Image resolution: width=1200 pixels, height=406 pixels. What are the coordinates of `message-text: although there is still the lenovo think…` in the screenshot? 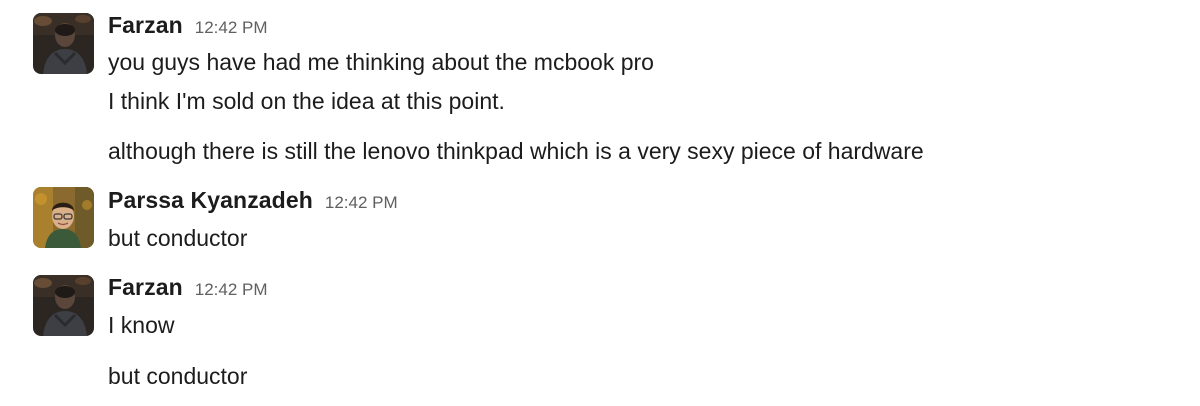 It's located at (516, 151).